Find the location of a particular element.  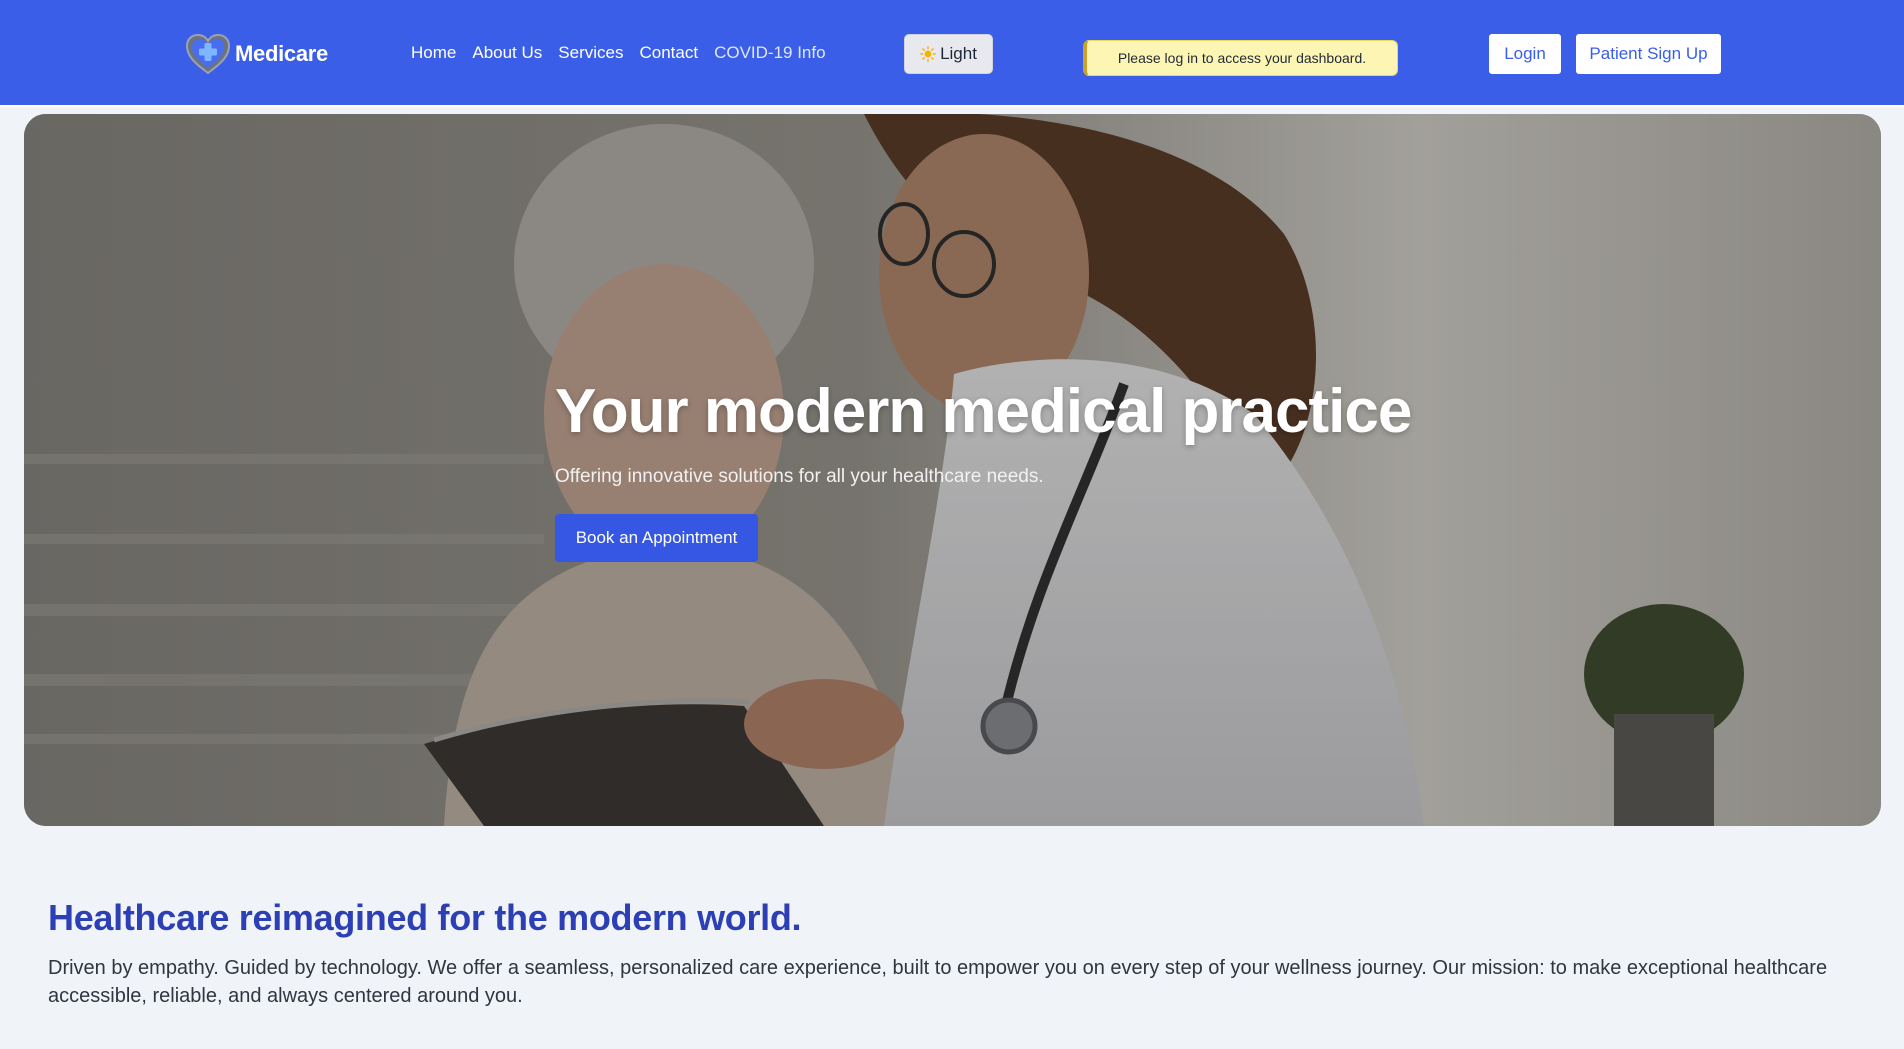

login-alert: Please log in to access your dashboard. is located at coordinates (1240, 58).